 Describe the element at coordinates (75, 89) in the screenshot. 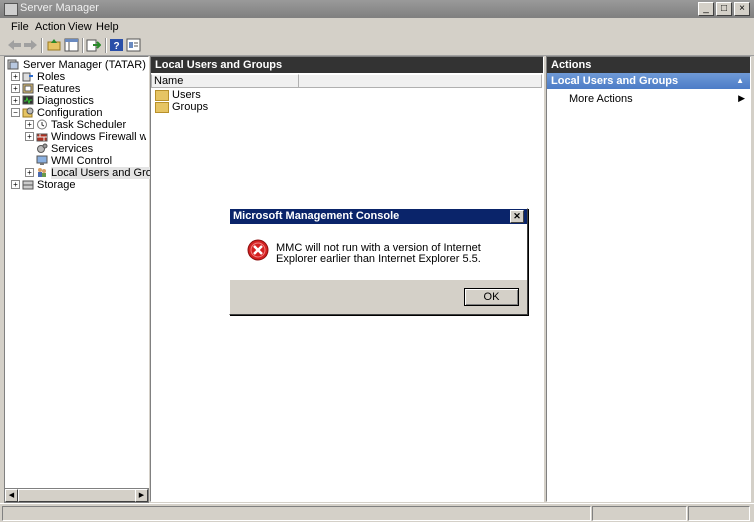

I see `tree-item-features: + Features` at that location.